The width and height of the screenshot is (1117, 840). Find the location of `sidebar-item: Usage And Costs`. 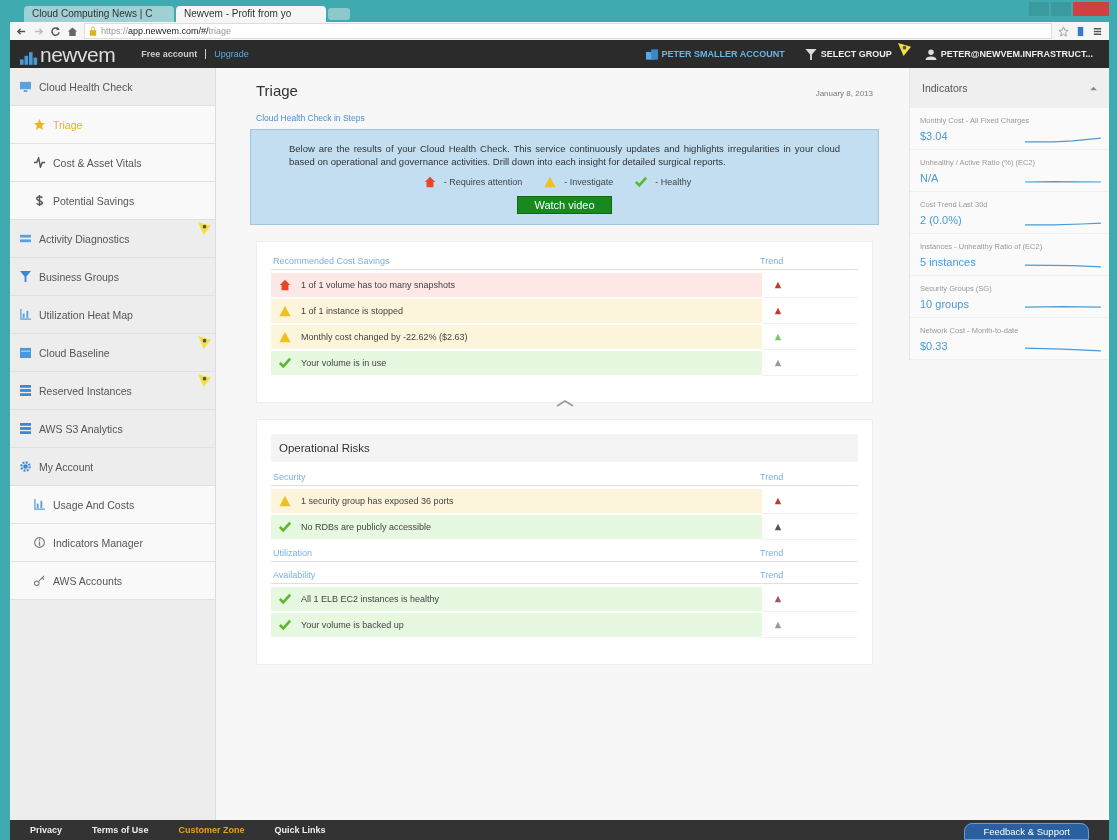

sidebar-item: Usage And Costs is located at coordinates (112, 505).